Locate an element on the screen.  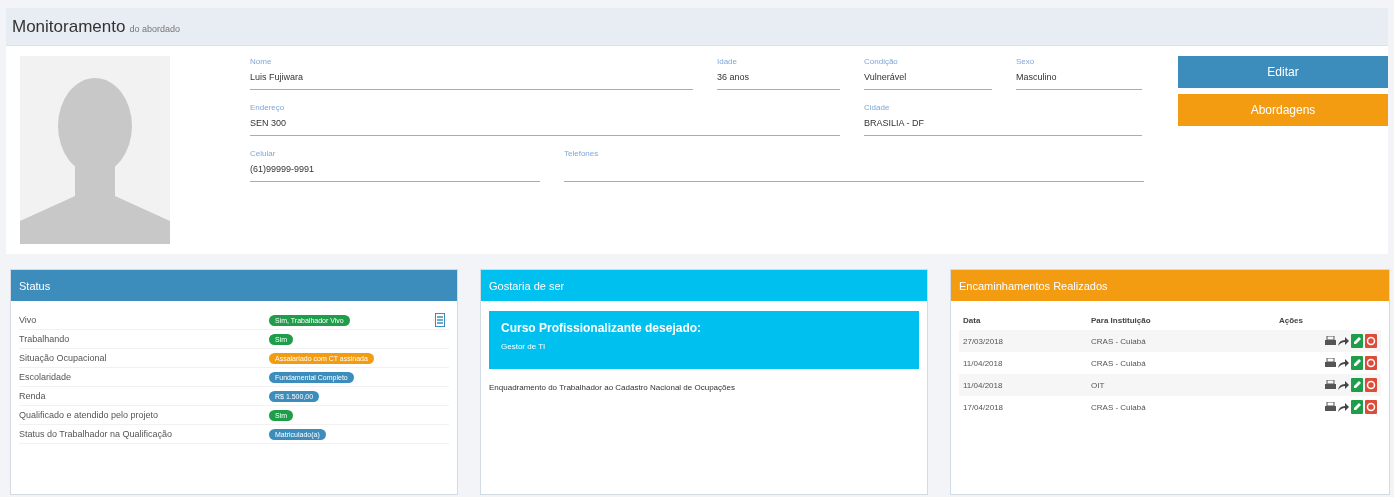
form-field: Celular (61)99999-9991 is located at coordinates (395, 165).